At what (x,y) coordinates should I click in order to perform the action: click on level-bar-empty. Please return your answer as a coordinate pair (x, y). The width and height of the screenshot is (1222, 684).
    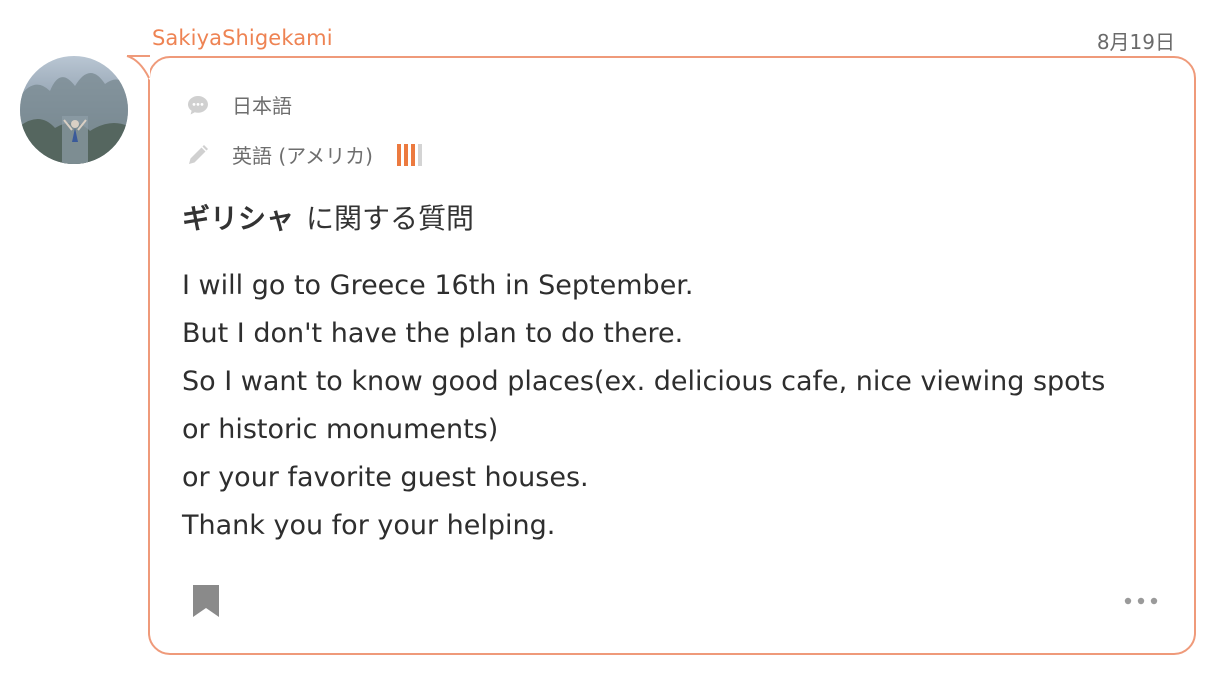
    Looking at the image, I should click on (419, 154).